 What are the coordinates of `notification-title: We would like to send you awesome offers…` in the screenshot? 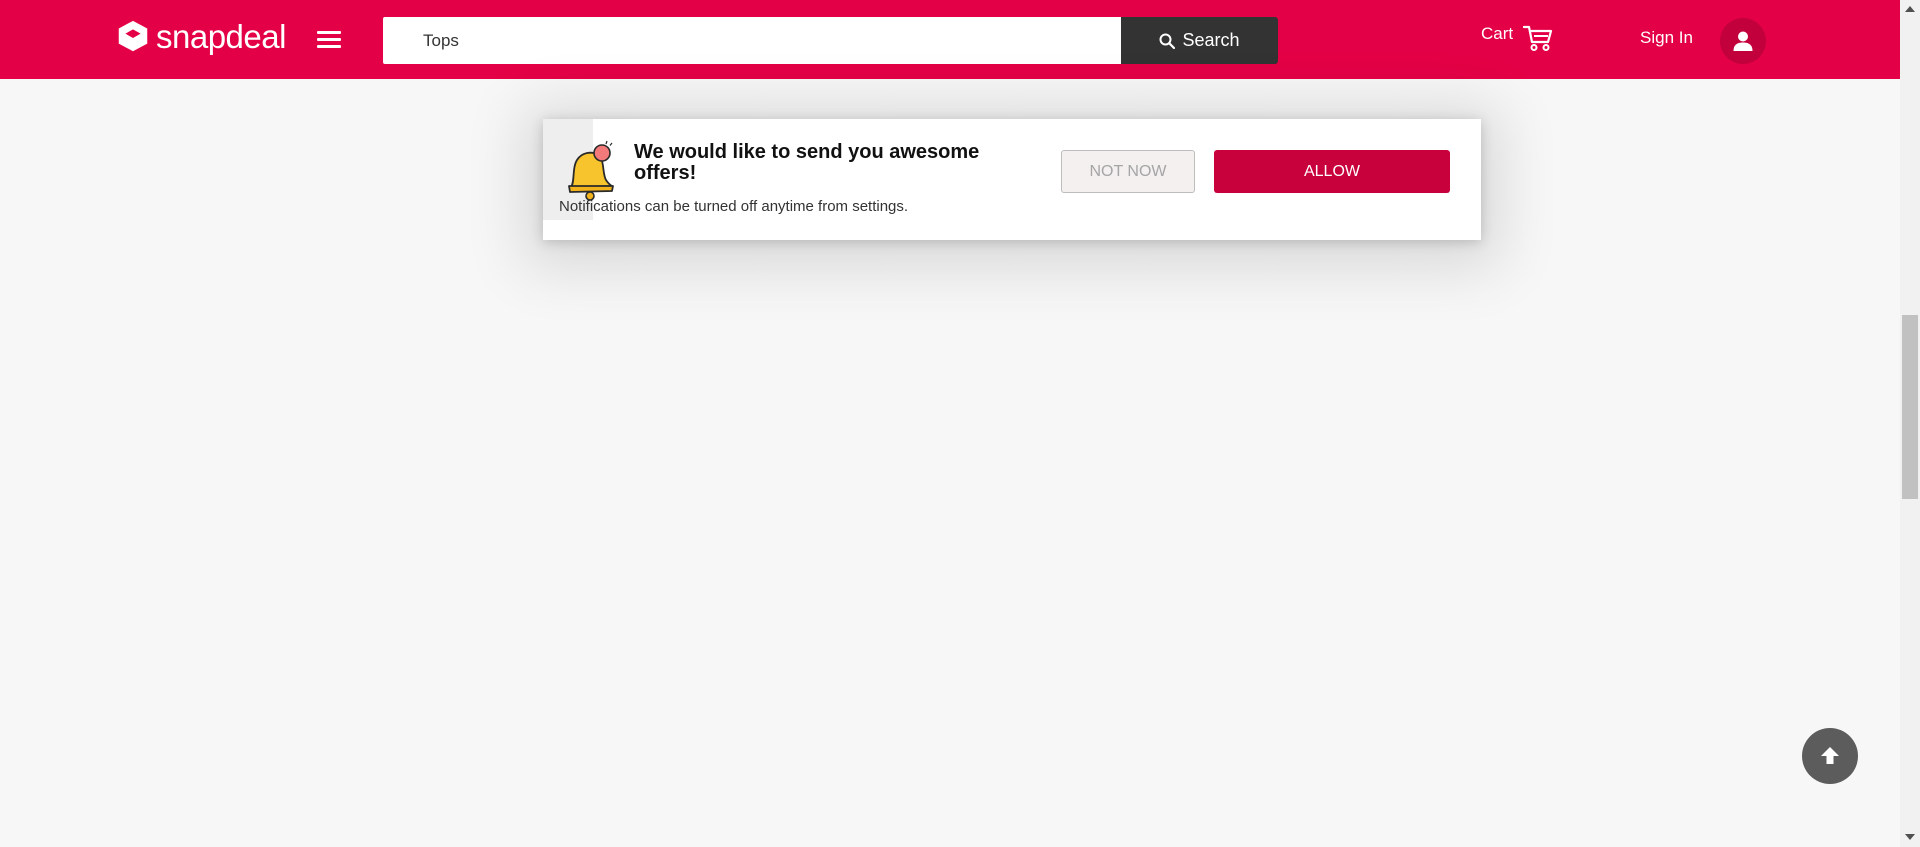 It's located at (807, 162).